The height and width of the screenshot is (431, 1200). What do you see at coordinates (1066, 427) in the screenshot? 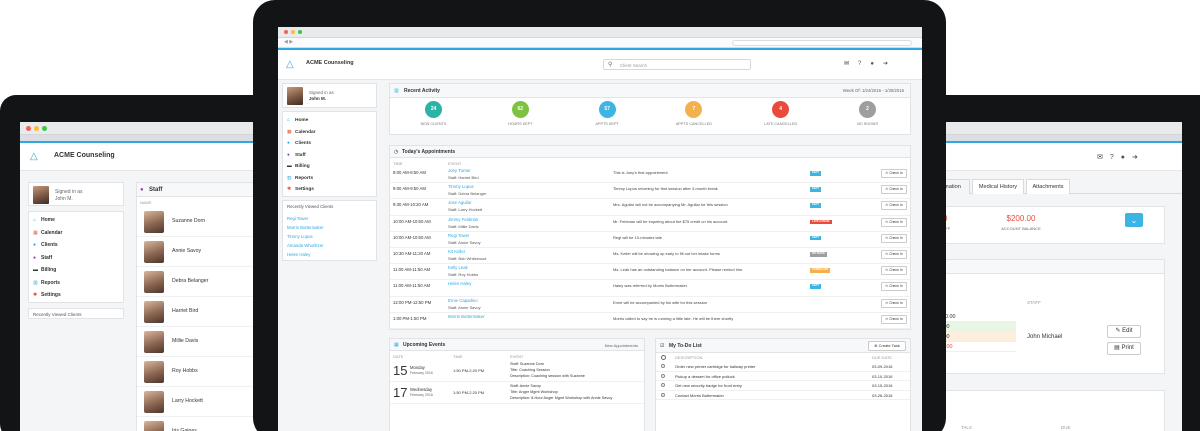
I see `due-label: DUE` at bounding box center [1066, 427].